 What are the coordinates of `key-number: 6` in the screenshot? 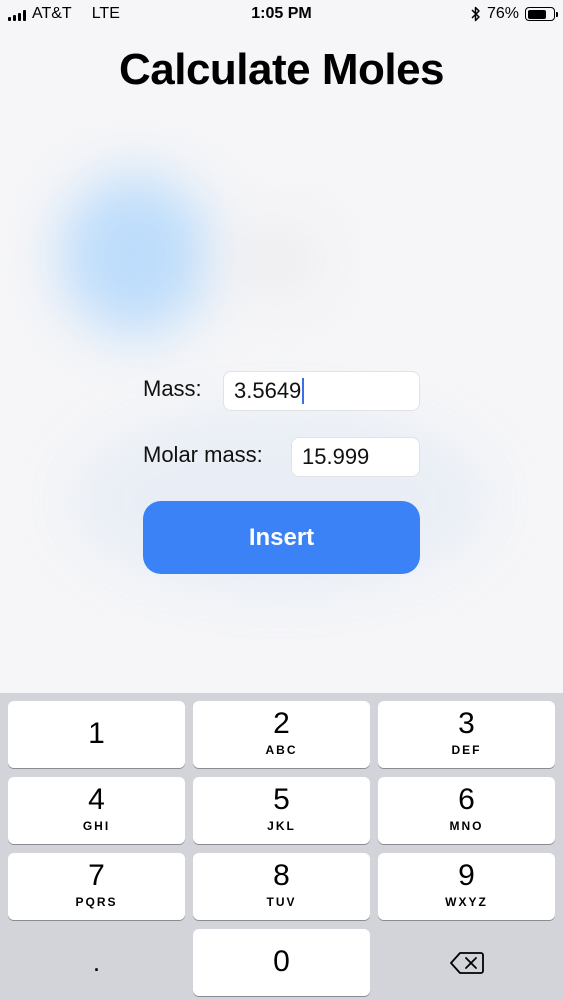 It's located at (466, 799).